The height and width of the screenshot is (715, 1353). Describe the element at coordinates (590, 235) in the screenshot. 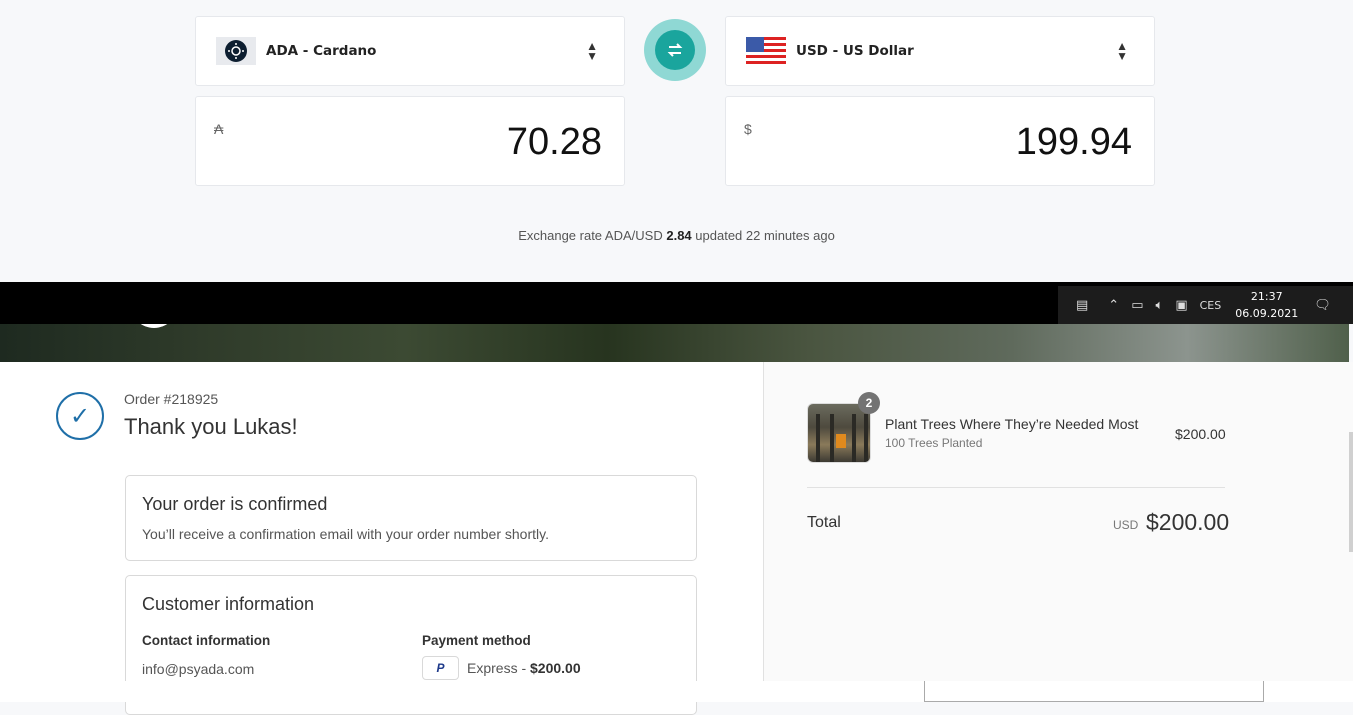

I see `rate-prefix: Exchange rate ADA/USD` at that location.